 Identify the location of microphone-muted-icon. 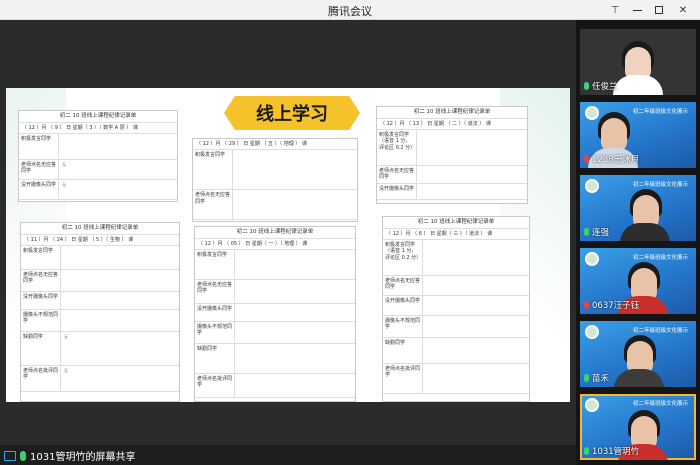
(586, 305).